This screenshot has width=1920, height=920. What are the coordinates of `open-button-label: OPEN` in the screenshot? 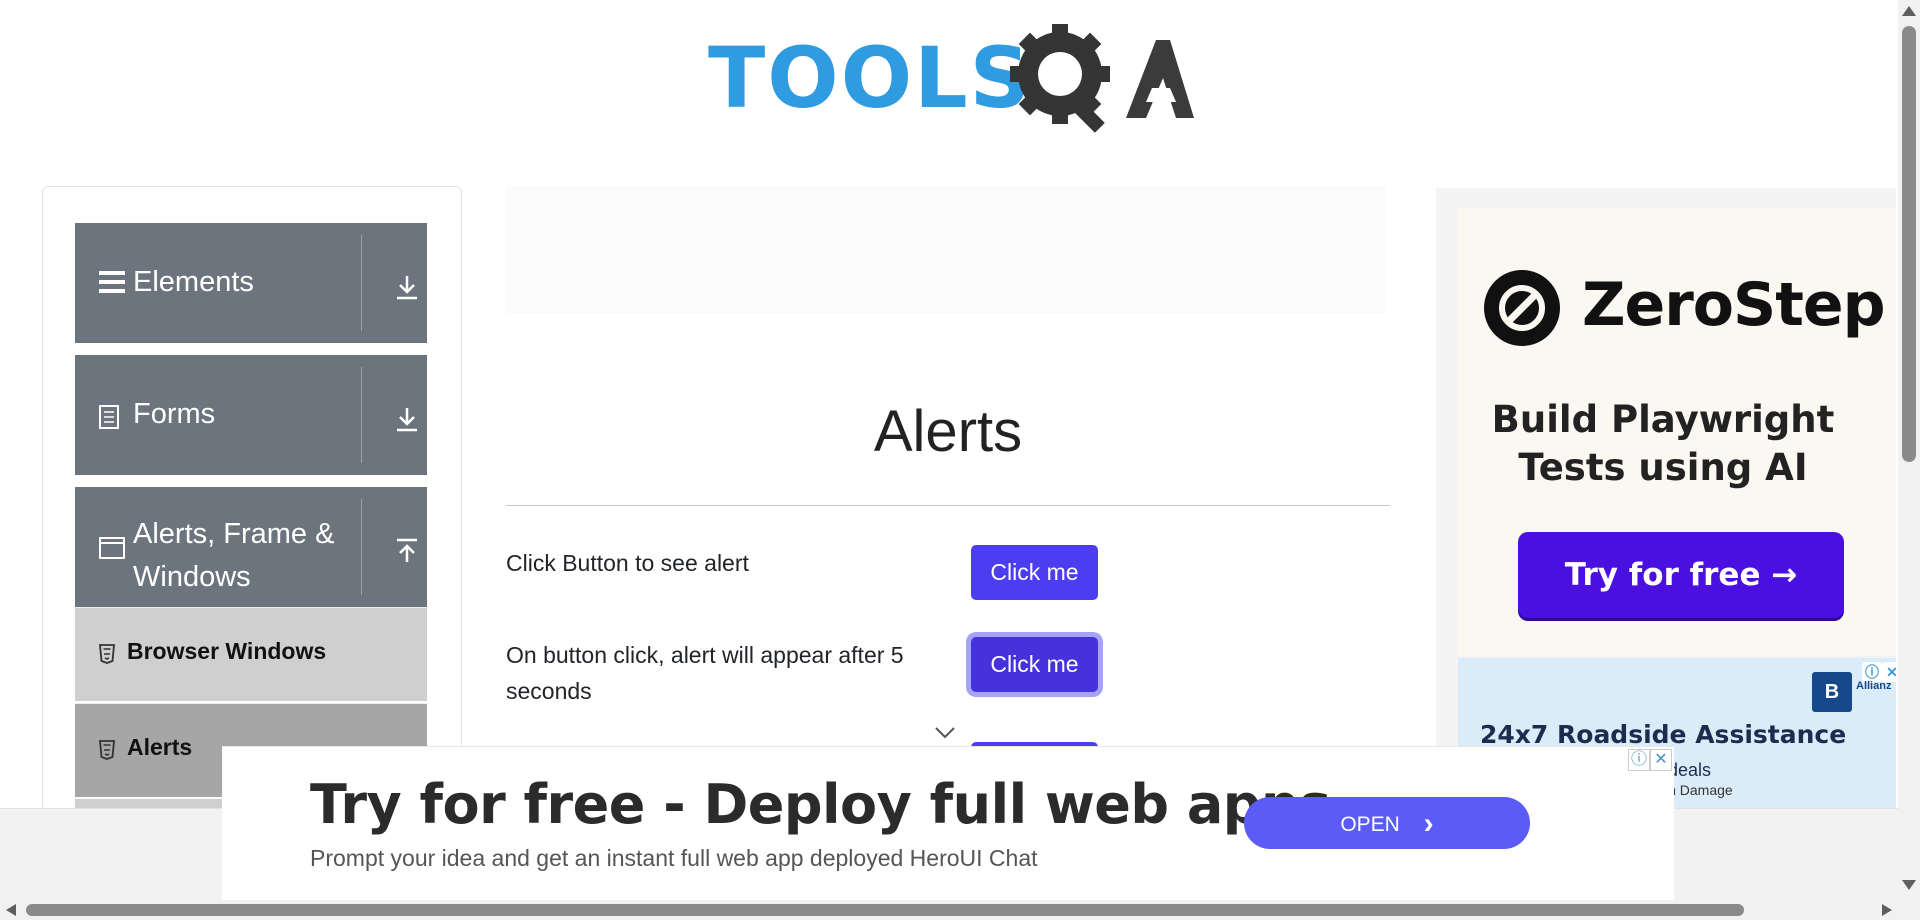 It's located at (1370, 824).